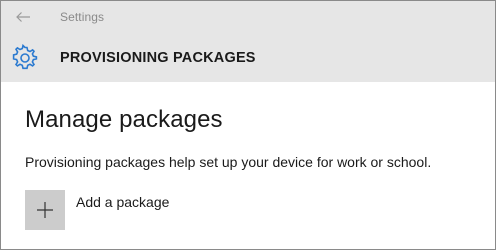 The width and height of the screenshot is (496, 250). I want to click on back-button, so click(23, 17).